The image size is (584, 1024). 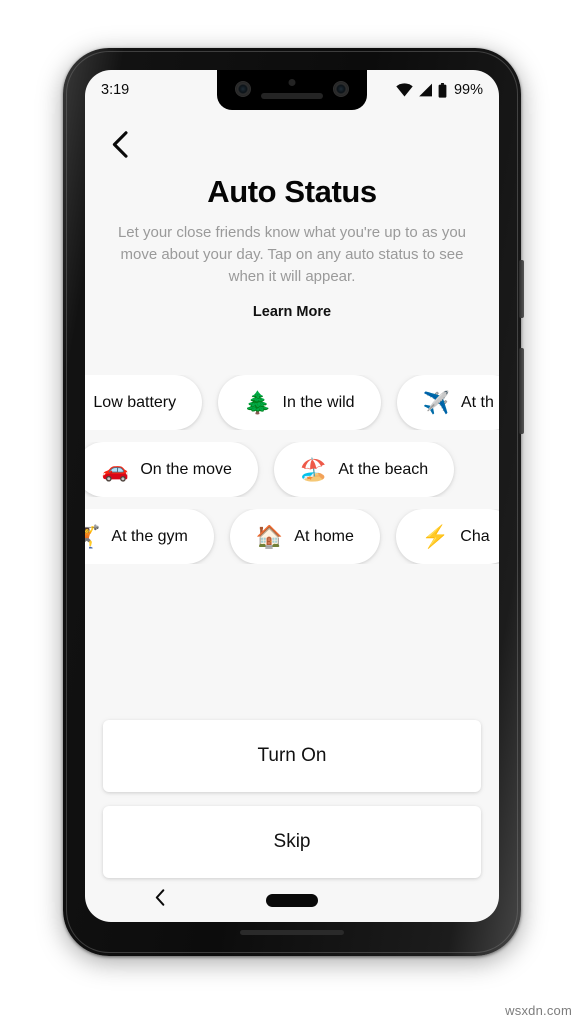 I want to click on wifi-icon, so click(x=404, y=90).